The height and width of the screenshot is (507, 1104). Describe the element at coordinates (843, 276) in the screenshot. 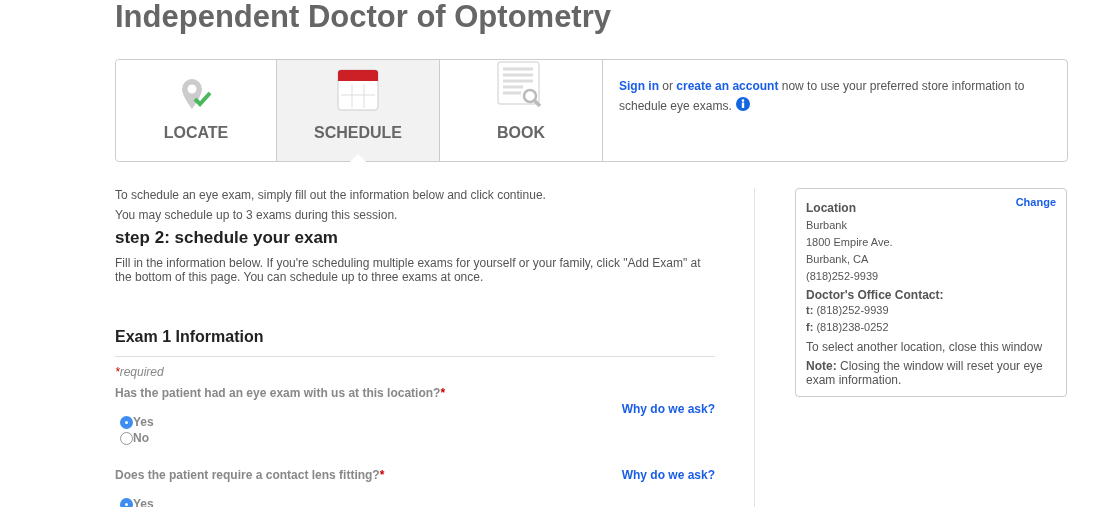

I see `address-line: (818)252-9939` at that location.